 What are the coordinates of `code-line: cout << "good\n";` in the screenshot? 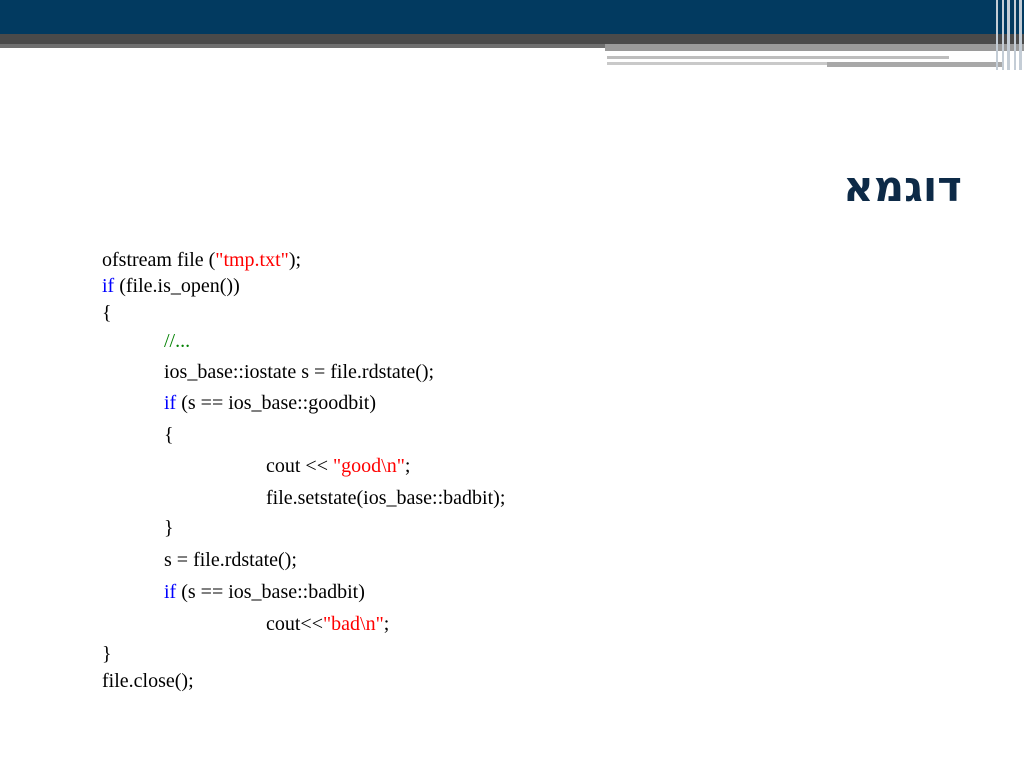 It's located at (338, 466).